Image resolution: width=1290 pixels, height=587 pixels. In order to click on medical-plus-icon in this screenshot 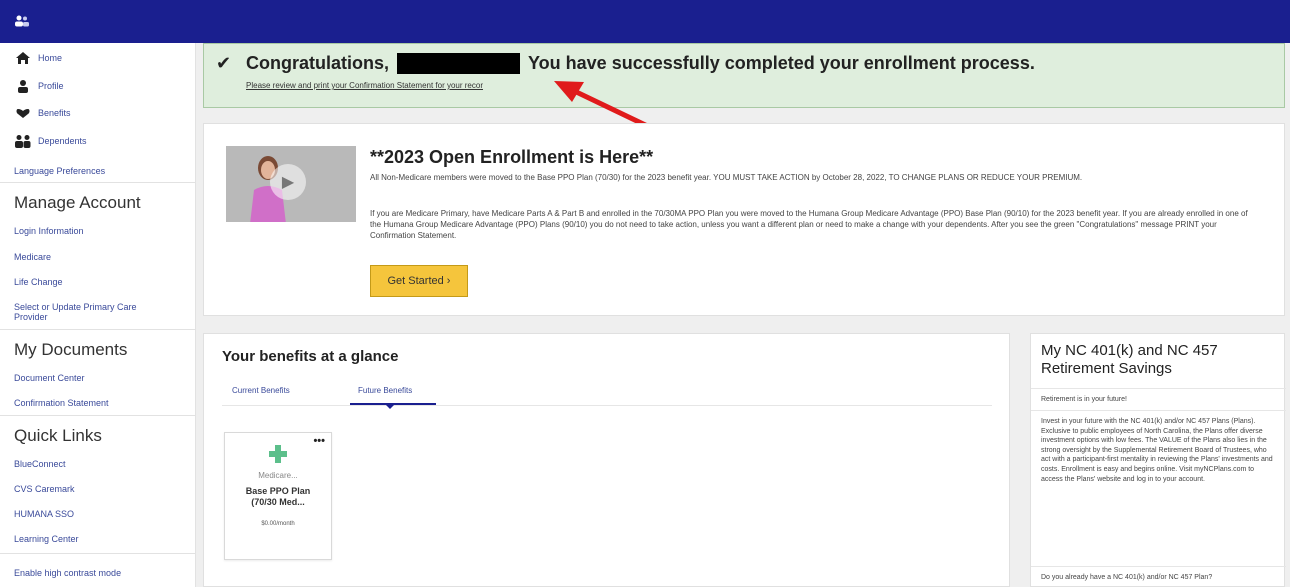, I will do `click(278, 454)`.